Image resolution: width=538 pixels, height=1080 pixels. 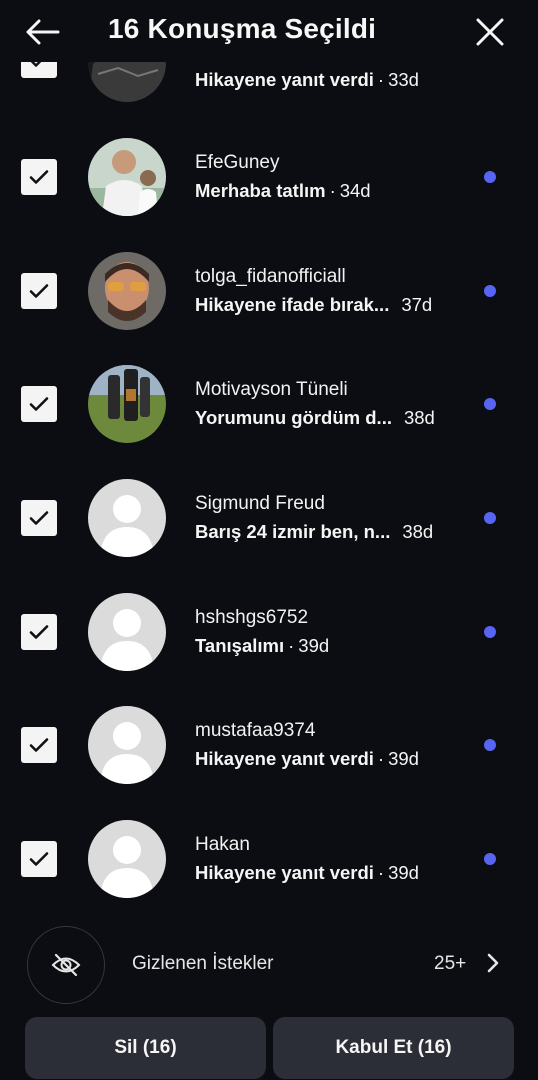 What do you see at coordinates (307, 79) in the screenshot?
I see `conversation-preview: Hikayene yanıt verdi · 33d` at bounding box center [307, 79].